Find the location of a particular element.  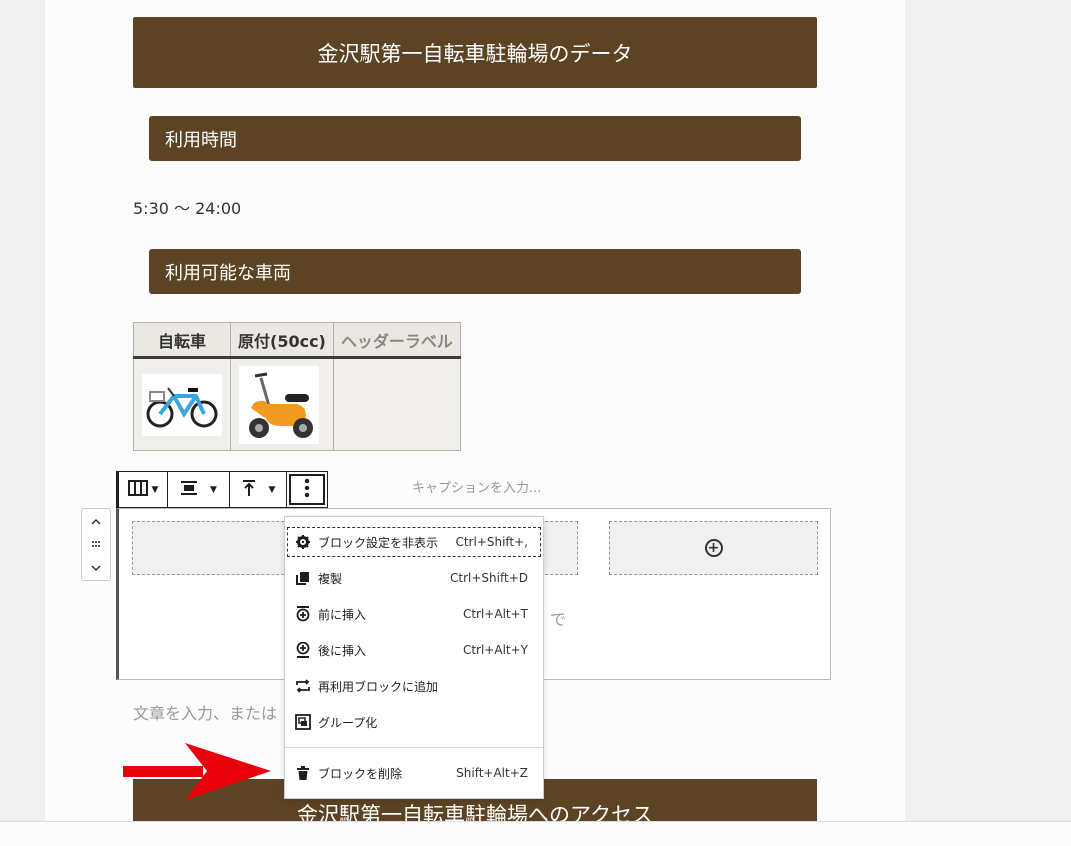

bicycle-illustration is located at coordinates (182, 404).